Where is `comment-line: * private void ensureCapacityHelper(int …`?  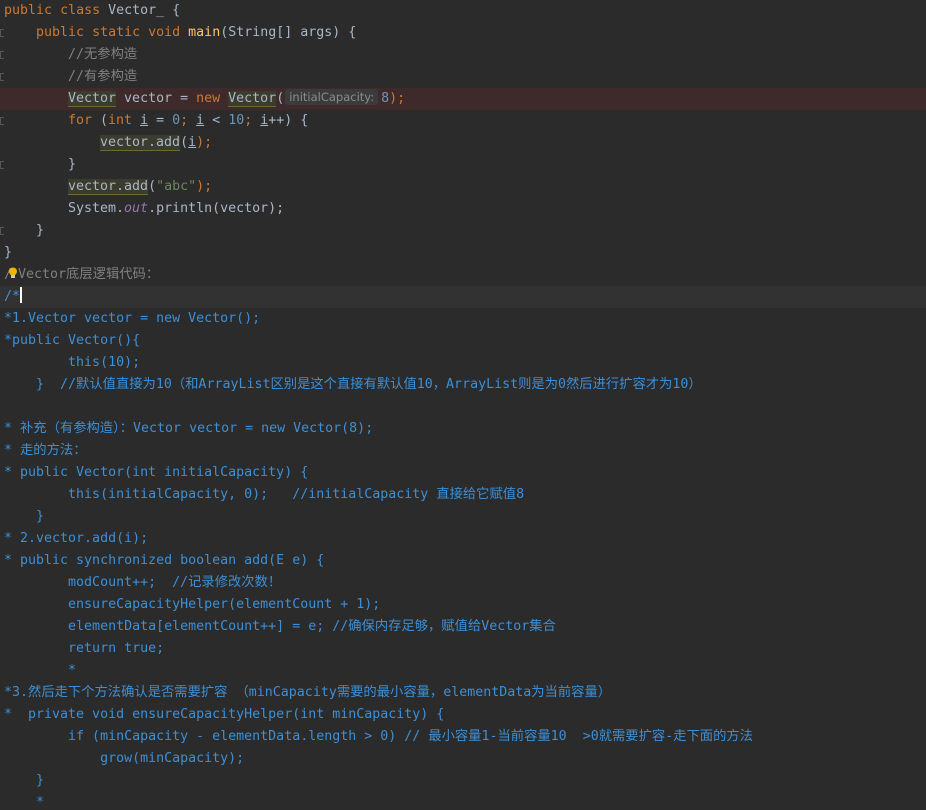 comment-line: * private void ensureCapacityHelper(int … is located at coordinates (463, 715).